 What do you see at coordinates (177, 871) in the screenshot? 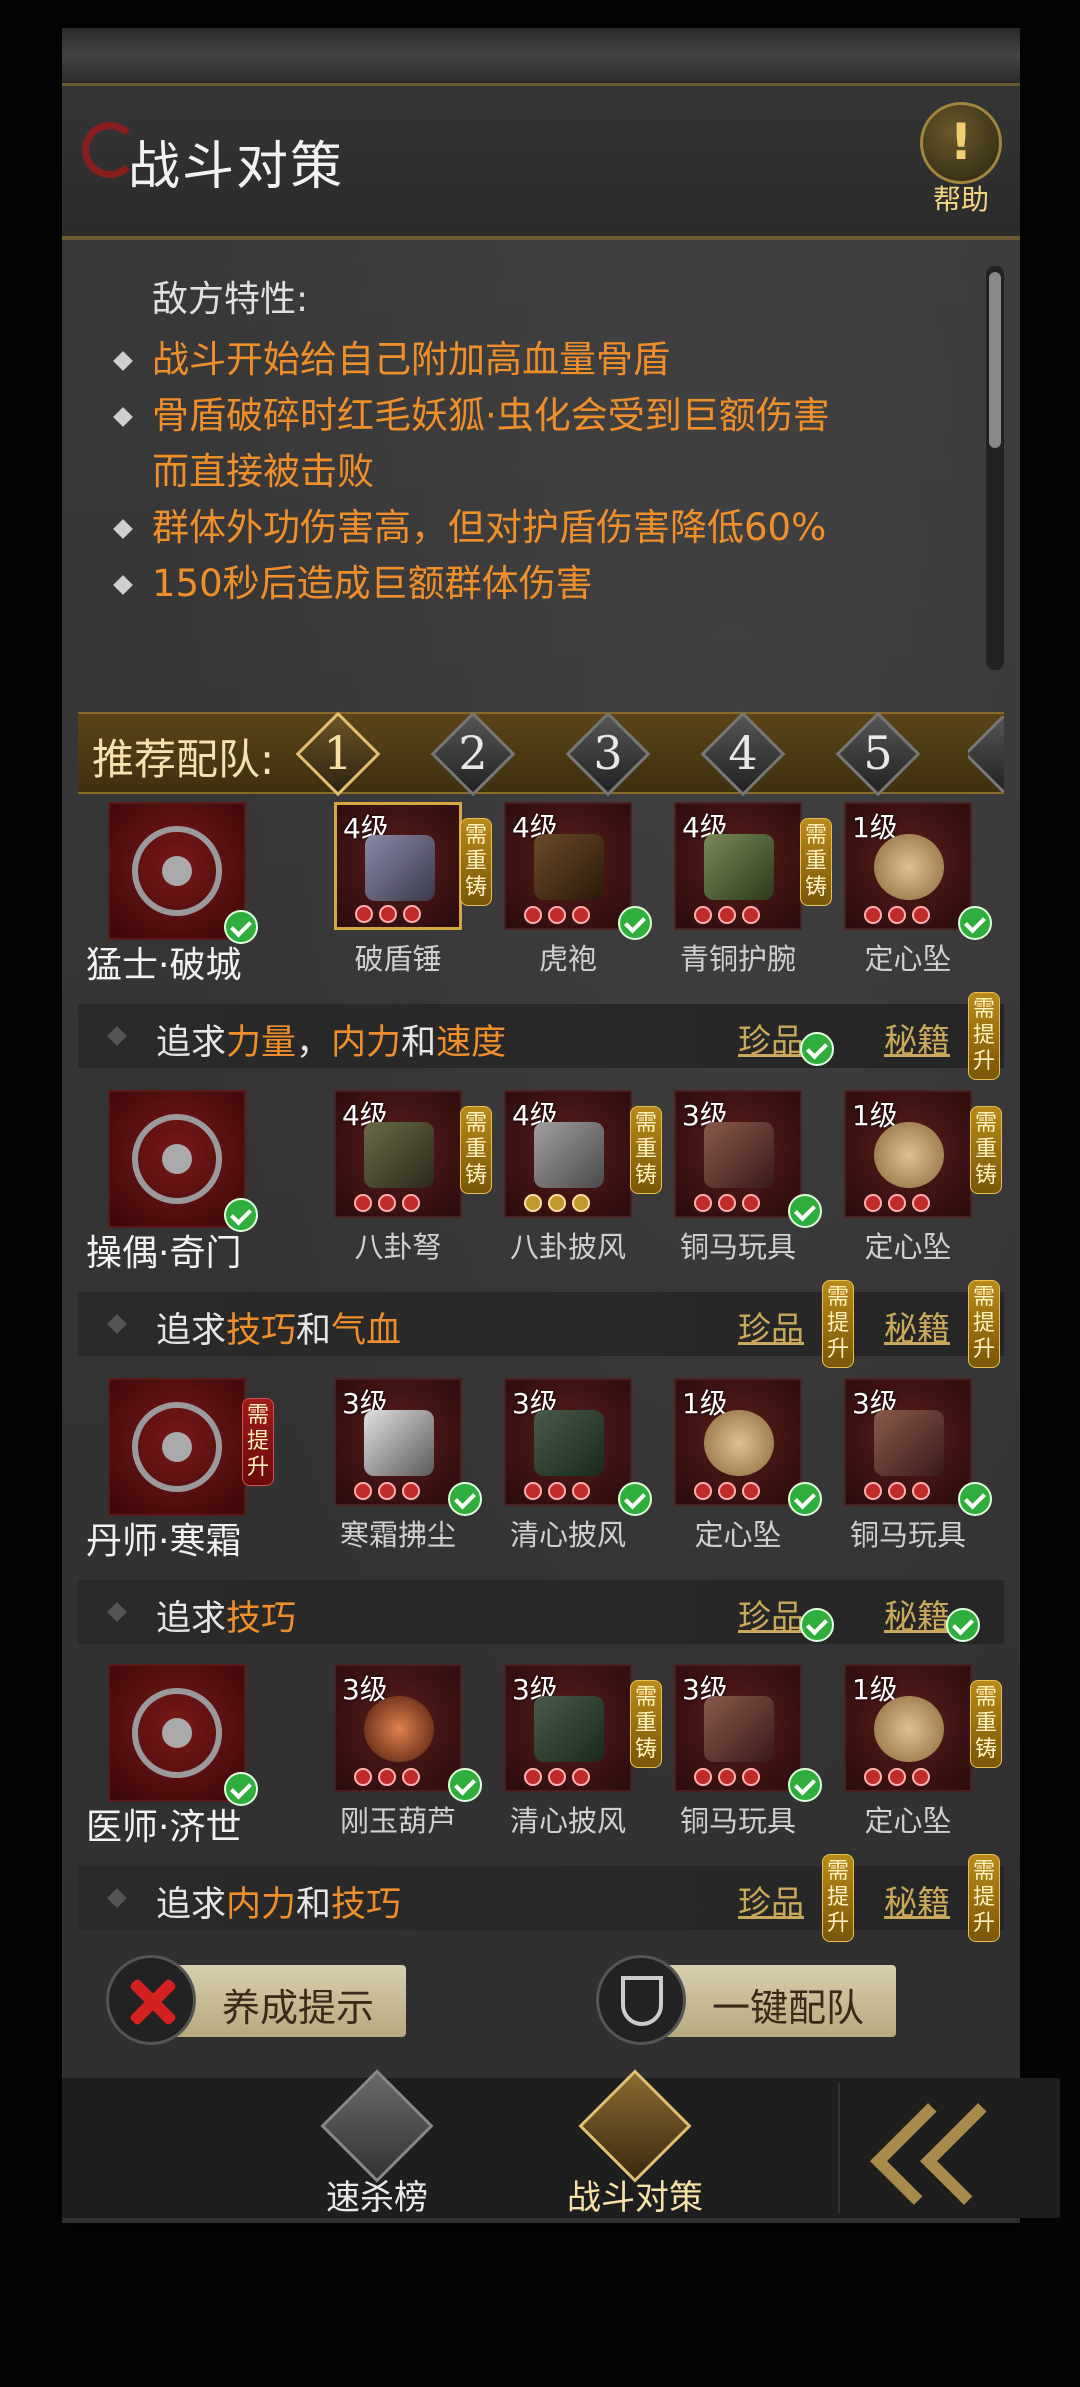
I see `city-gate-icon` at bounding box center [177, 871].